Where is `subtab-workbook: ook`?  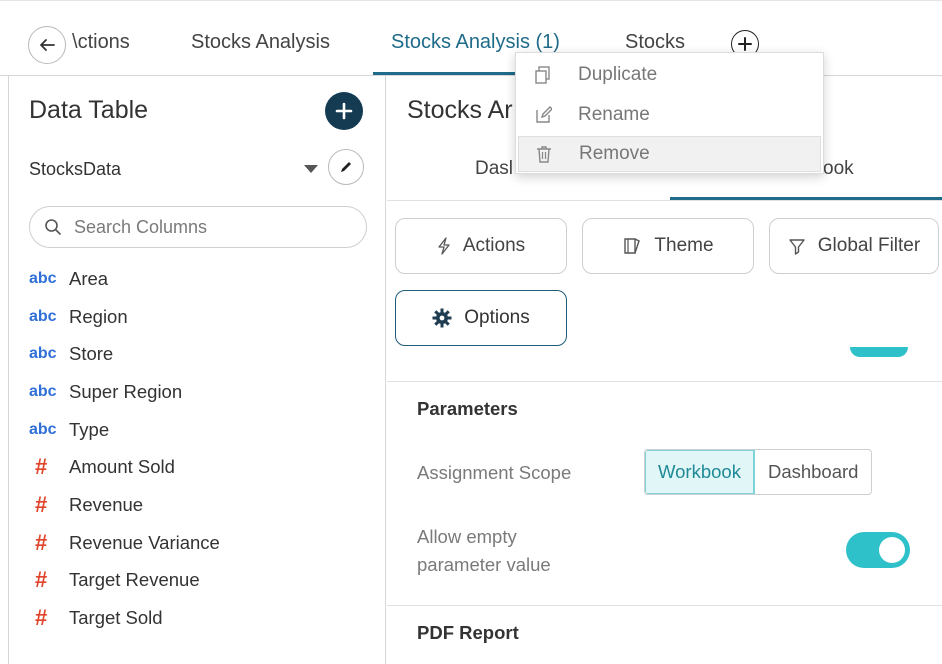
subtab-workbook: ook is located at coordinates (838, 169).